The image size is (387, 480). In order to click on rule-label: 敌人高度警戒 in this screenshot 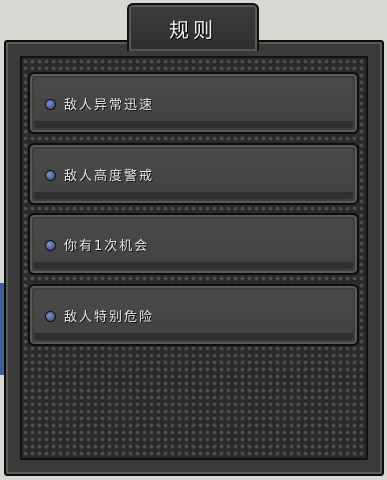, I will do `click(109, 176)`.